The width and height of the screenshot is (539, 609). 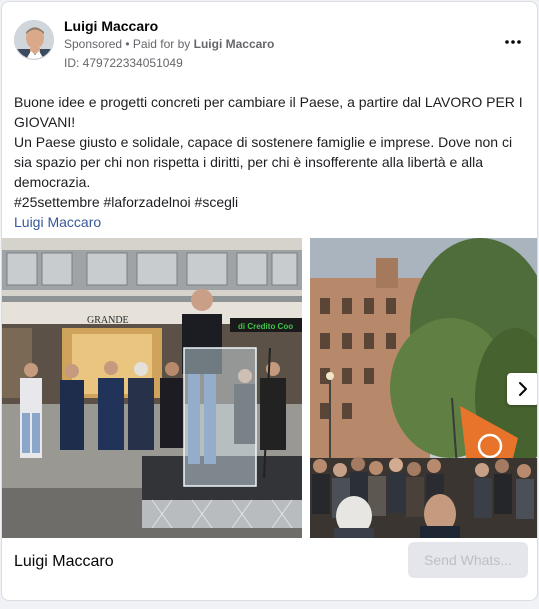 I want to click on avatar, so click(x=34, y=40).